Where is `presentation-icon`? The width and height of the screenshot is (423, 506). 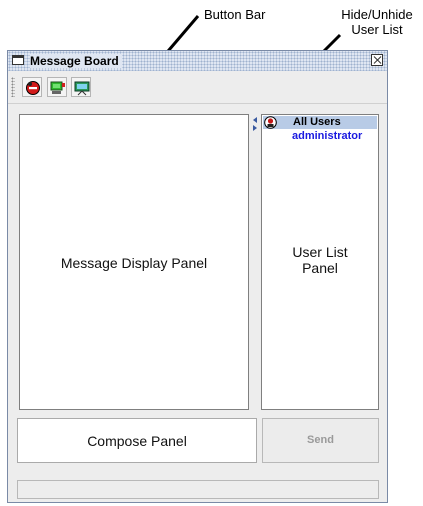 presentation-icon is located at coordinates (82, 88).